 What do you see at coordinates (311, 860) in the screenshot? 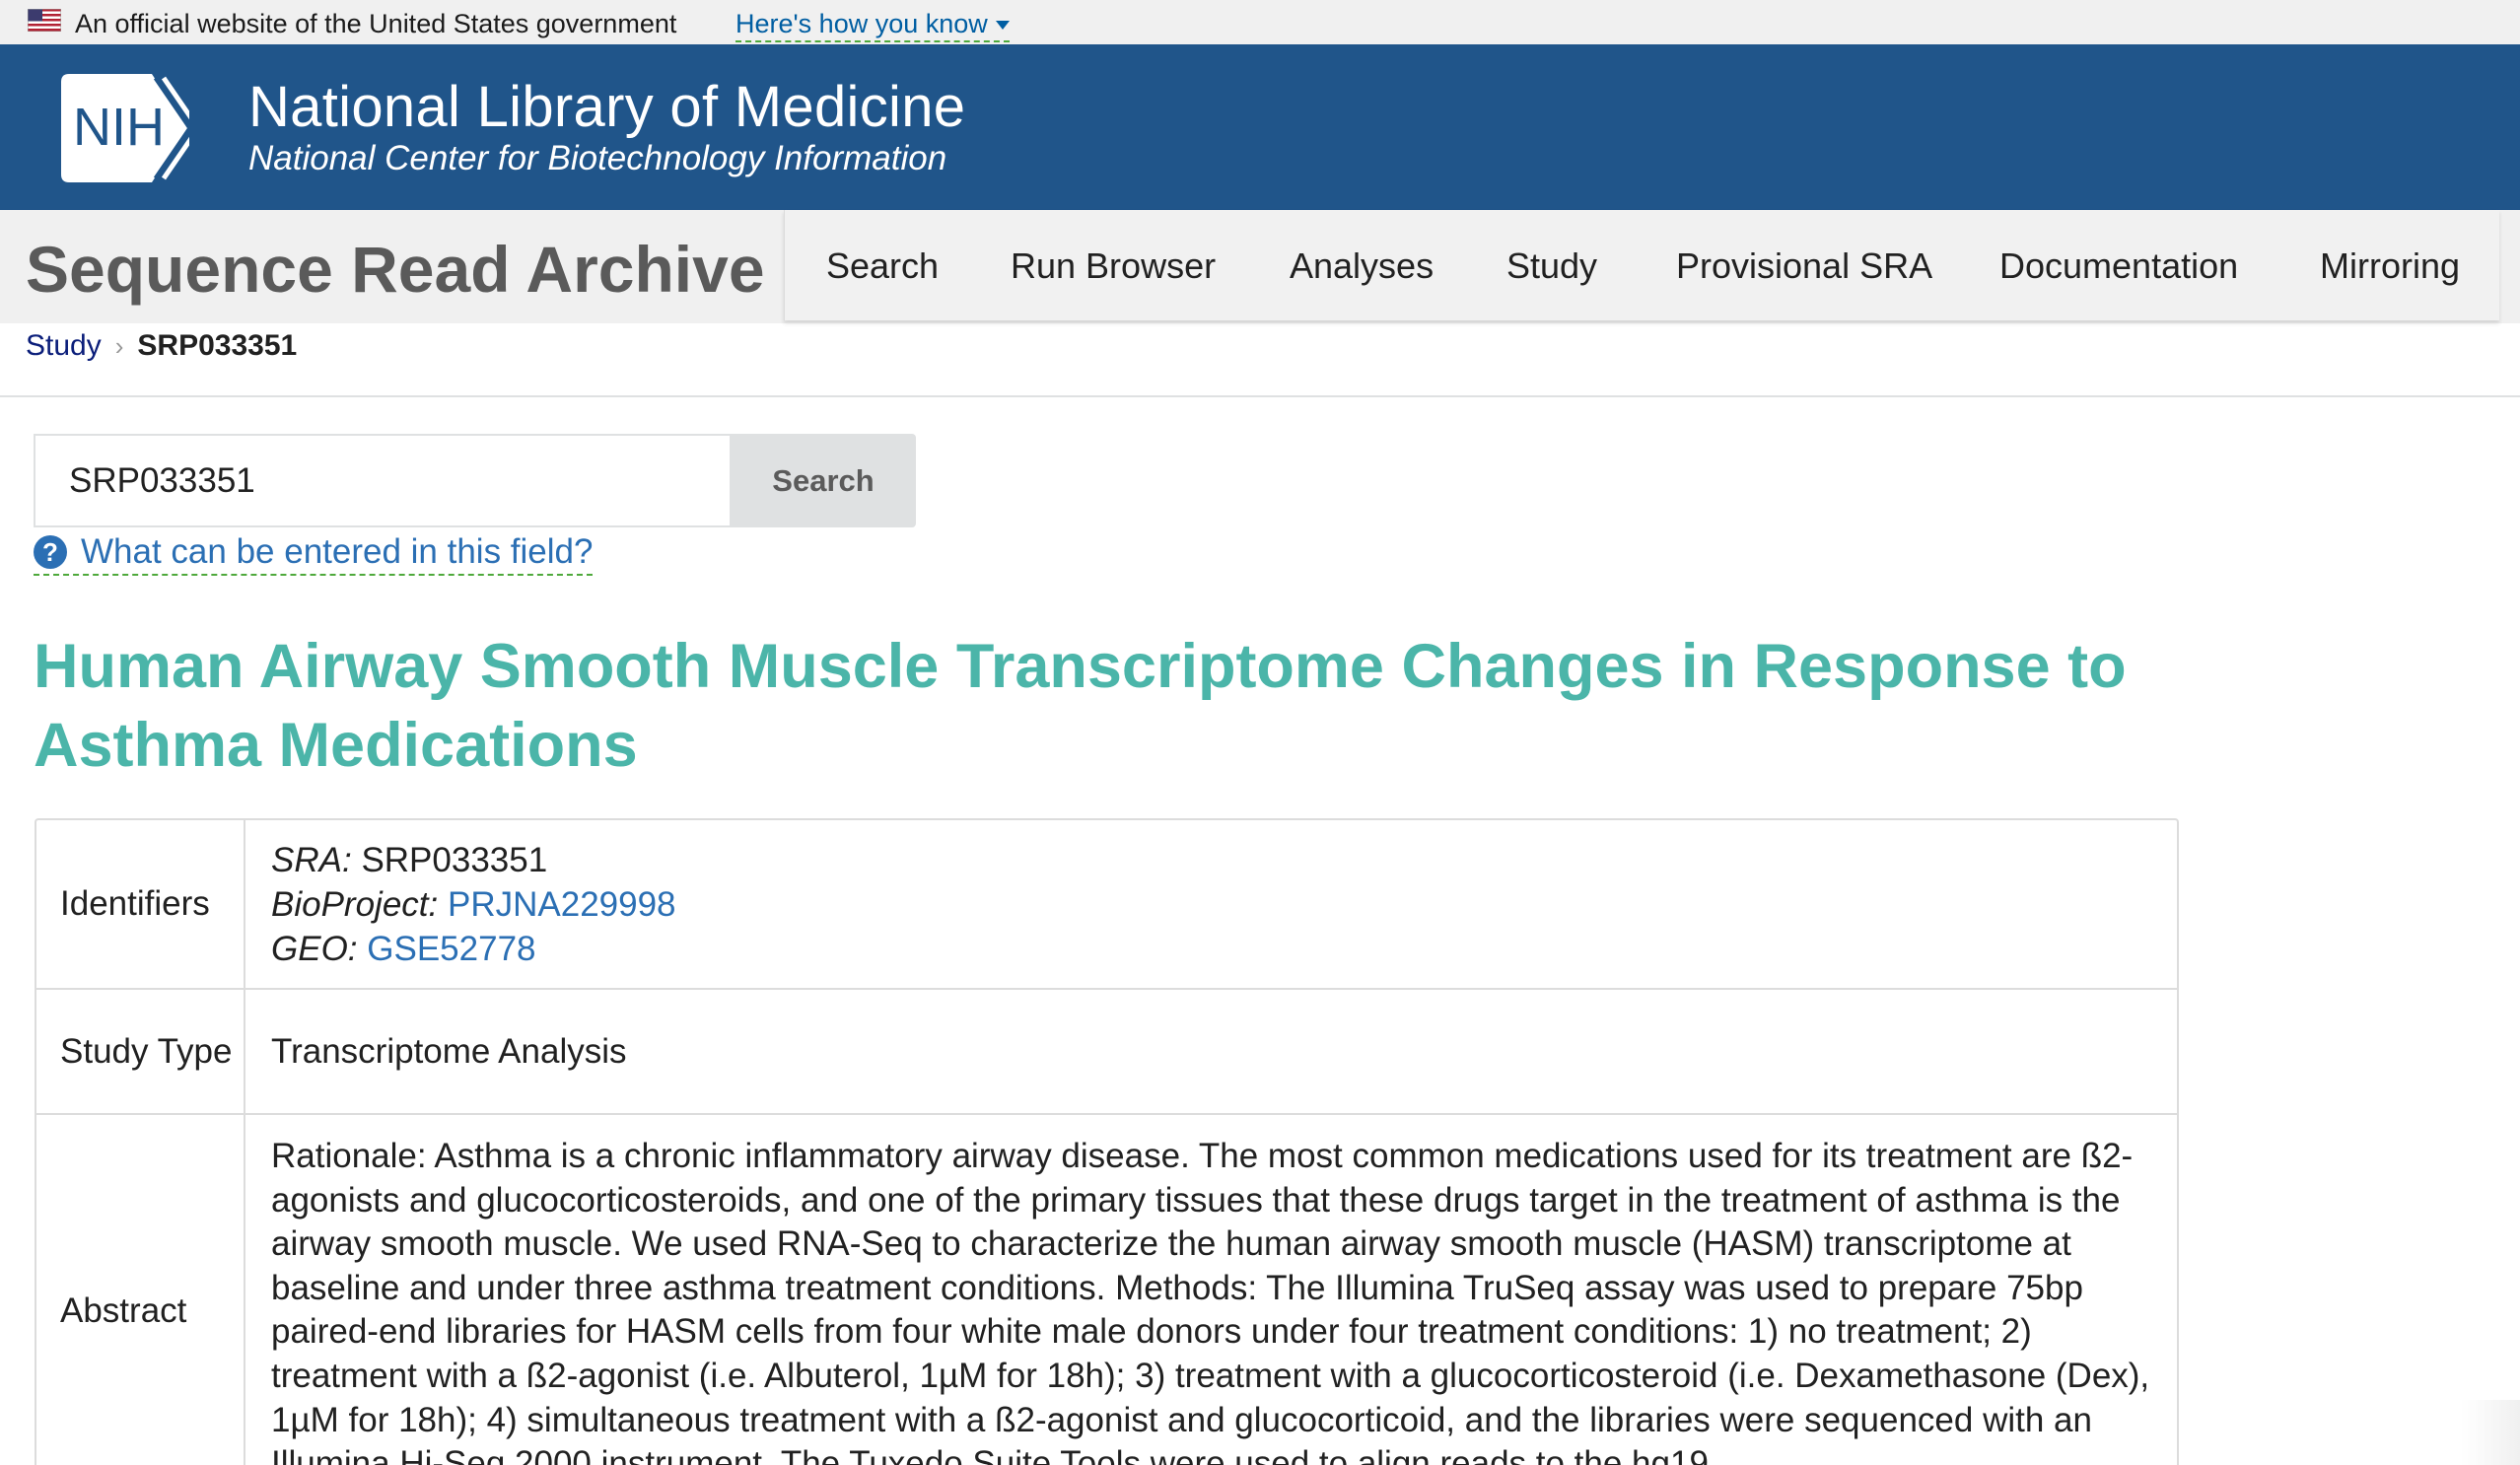
I see `identifier-sra-key: SRA:` at bounding box center [311, 860].